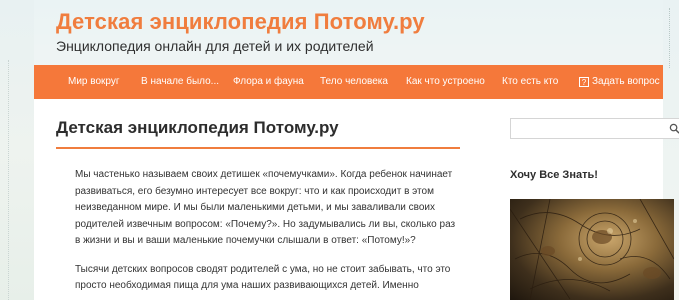  I want to click on widget-banner-image, so click(592, 249).